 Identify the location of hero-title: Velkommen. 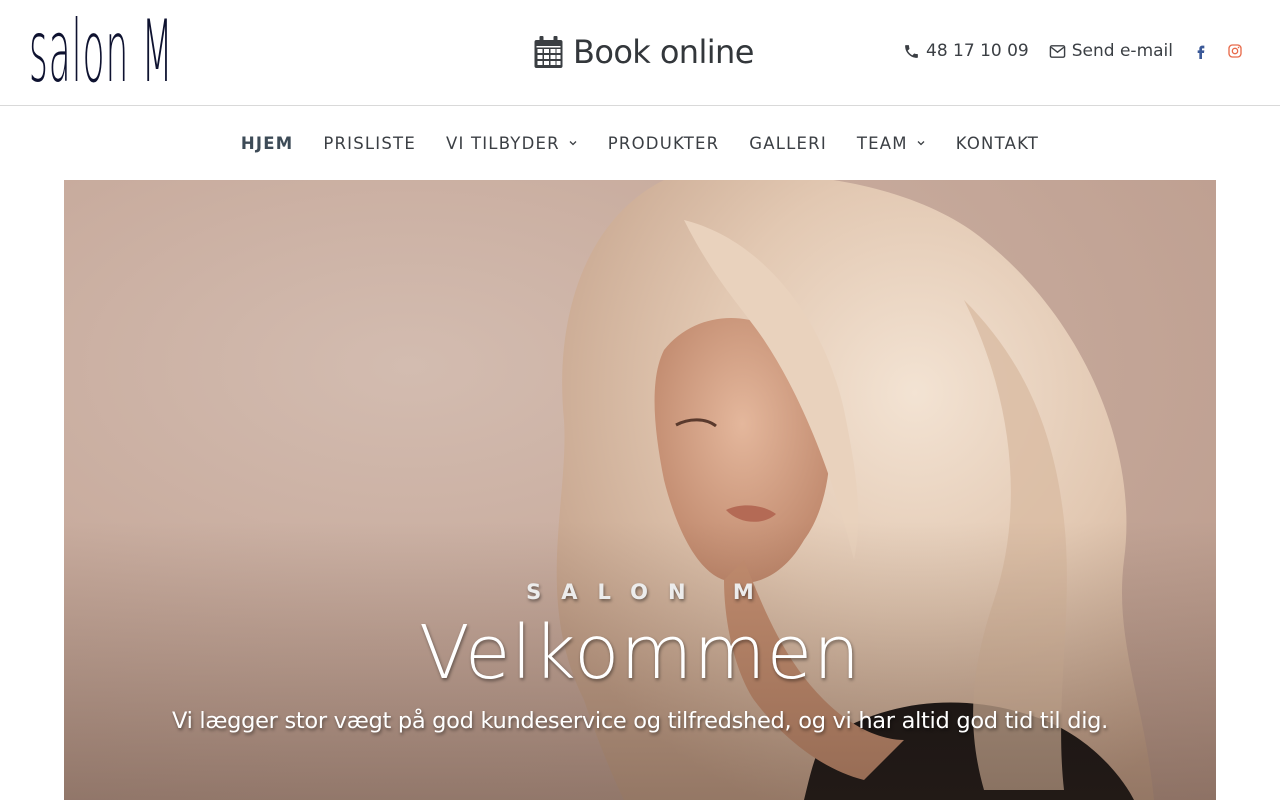
(640, 653).